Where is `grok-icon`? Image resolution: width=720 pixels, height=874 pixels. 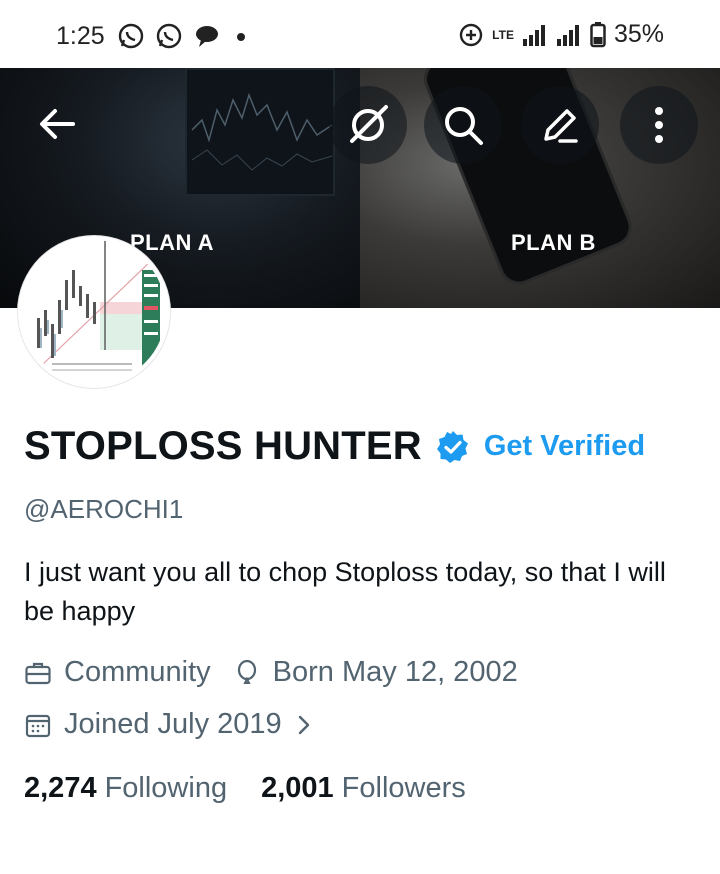
grok-icon is located at coordinates (369, 124).